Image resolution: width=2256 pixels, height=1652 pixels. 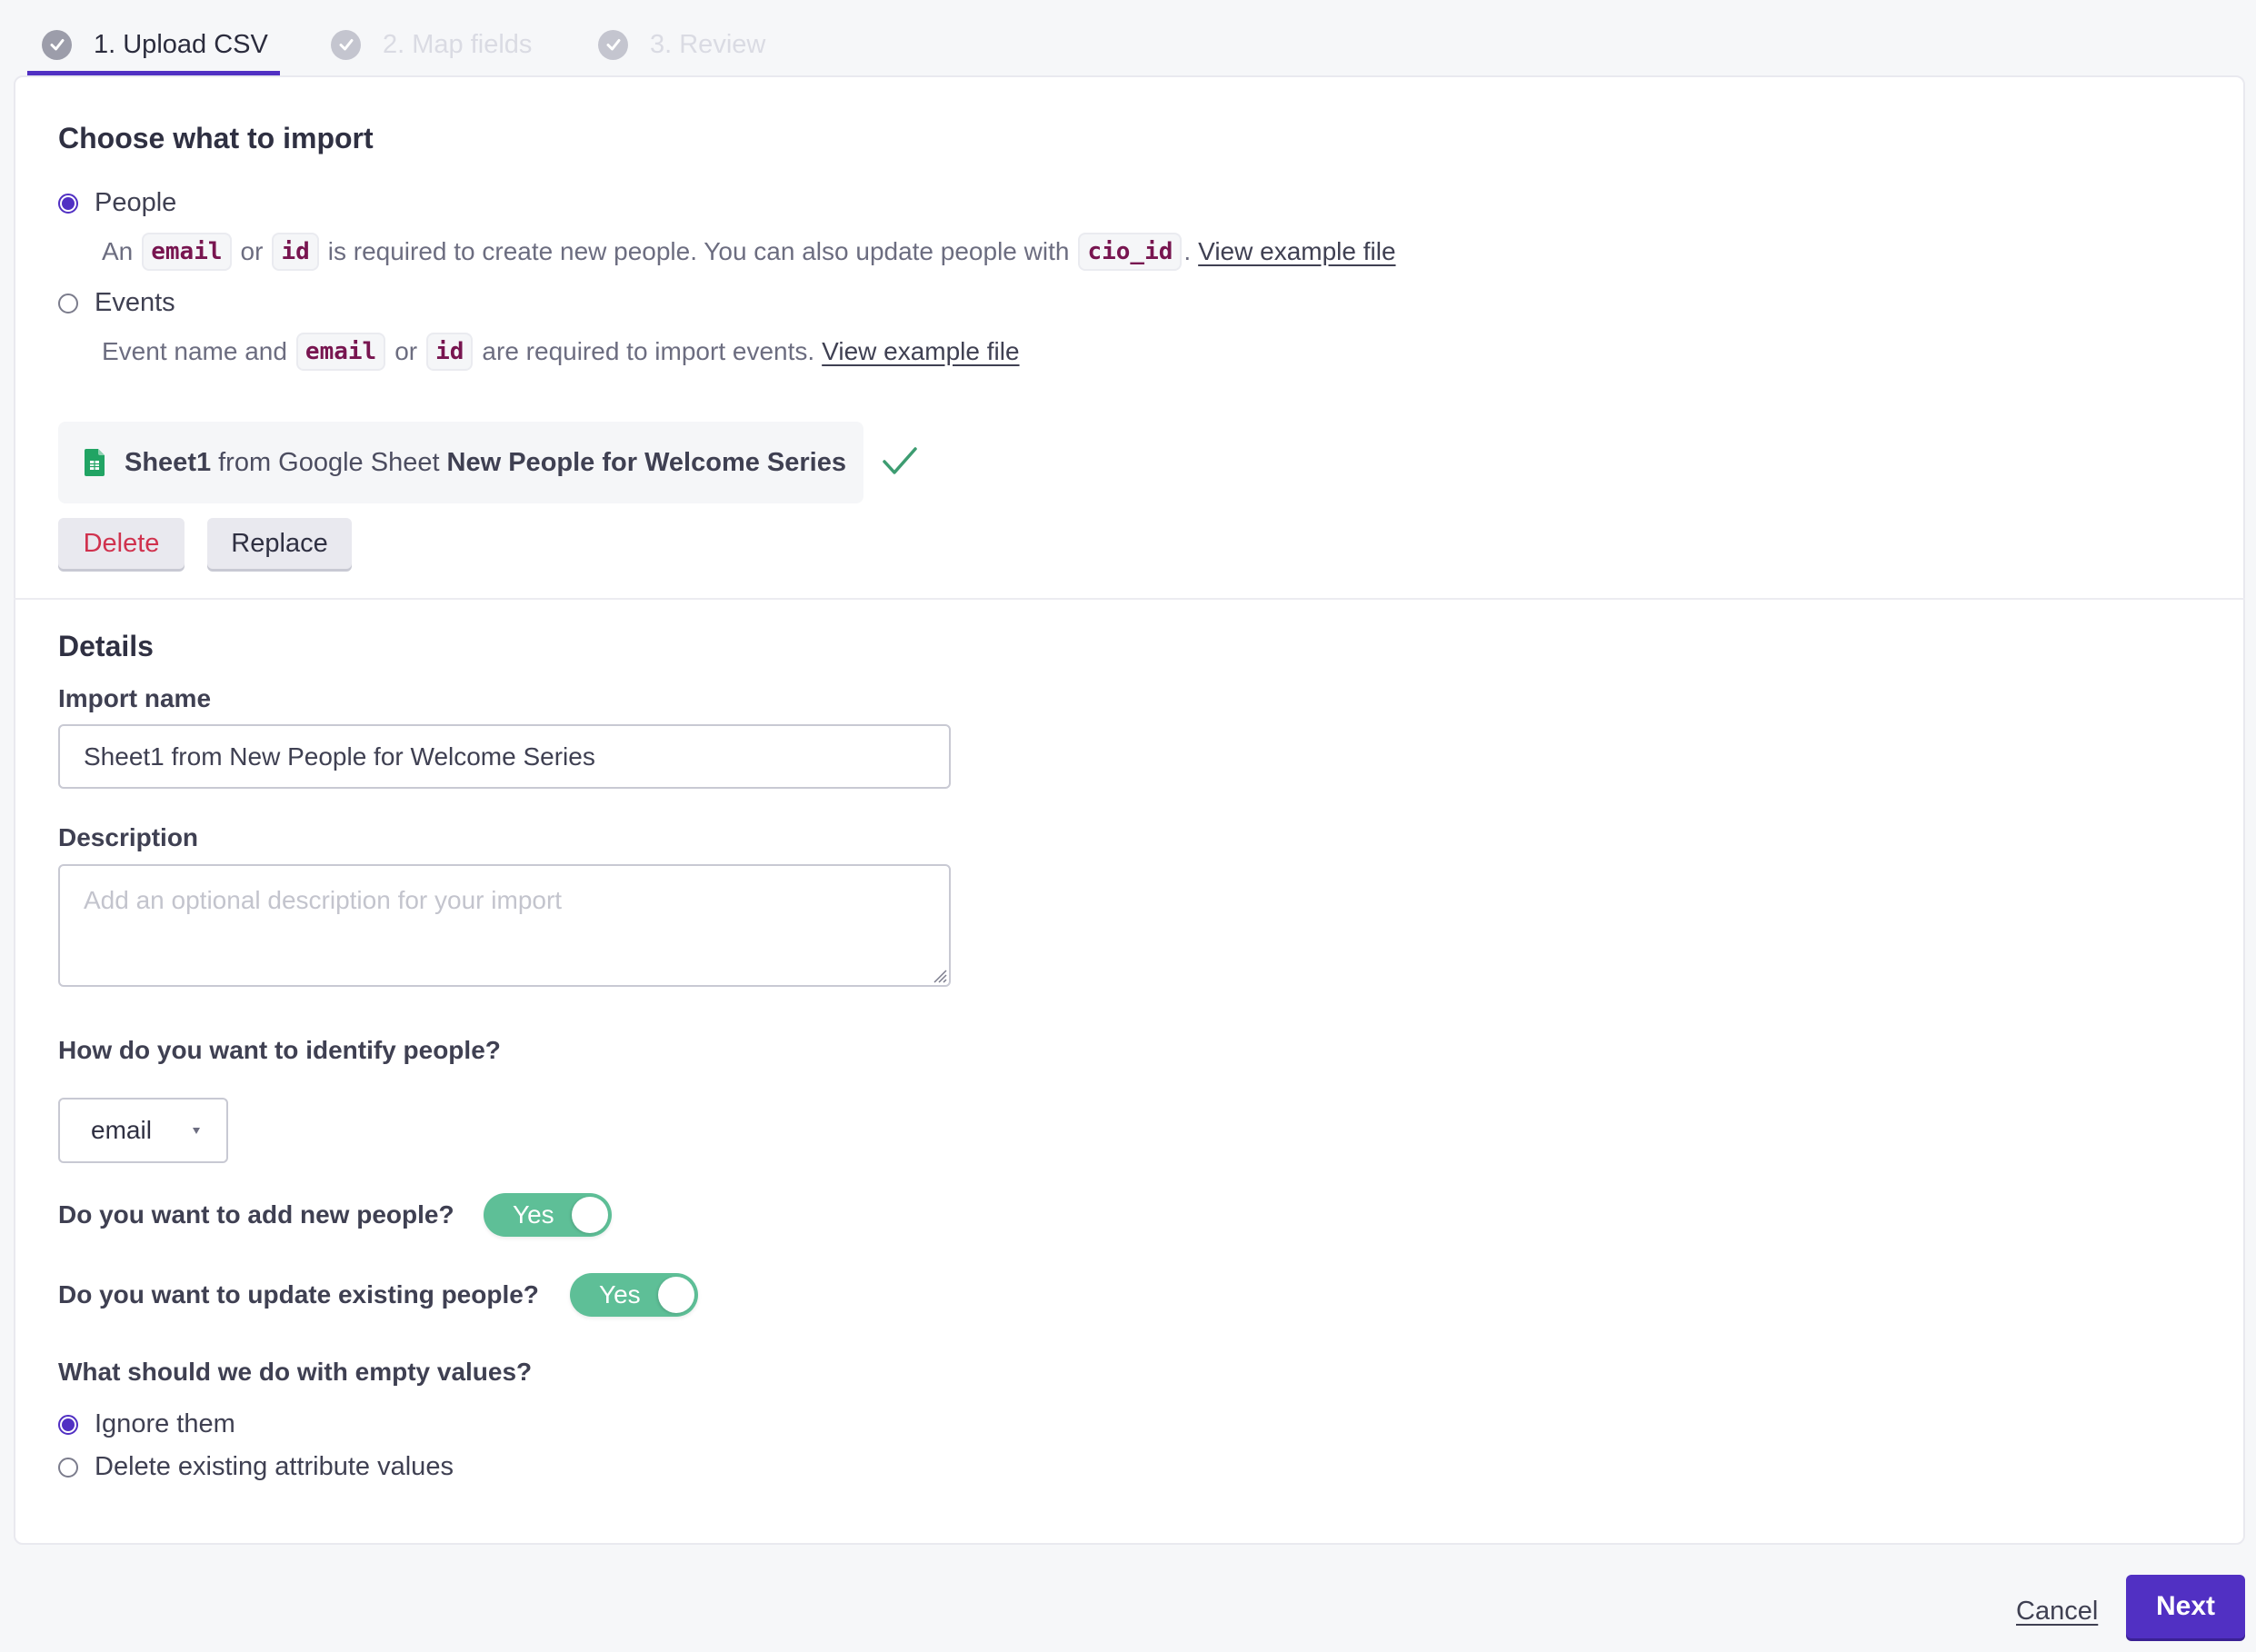 I want to click on section-divider, so click(x=1129, y=599).